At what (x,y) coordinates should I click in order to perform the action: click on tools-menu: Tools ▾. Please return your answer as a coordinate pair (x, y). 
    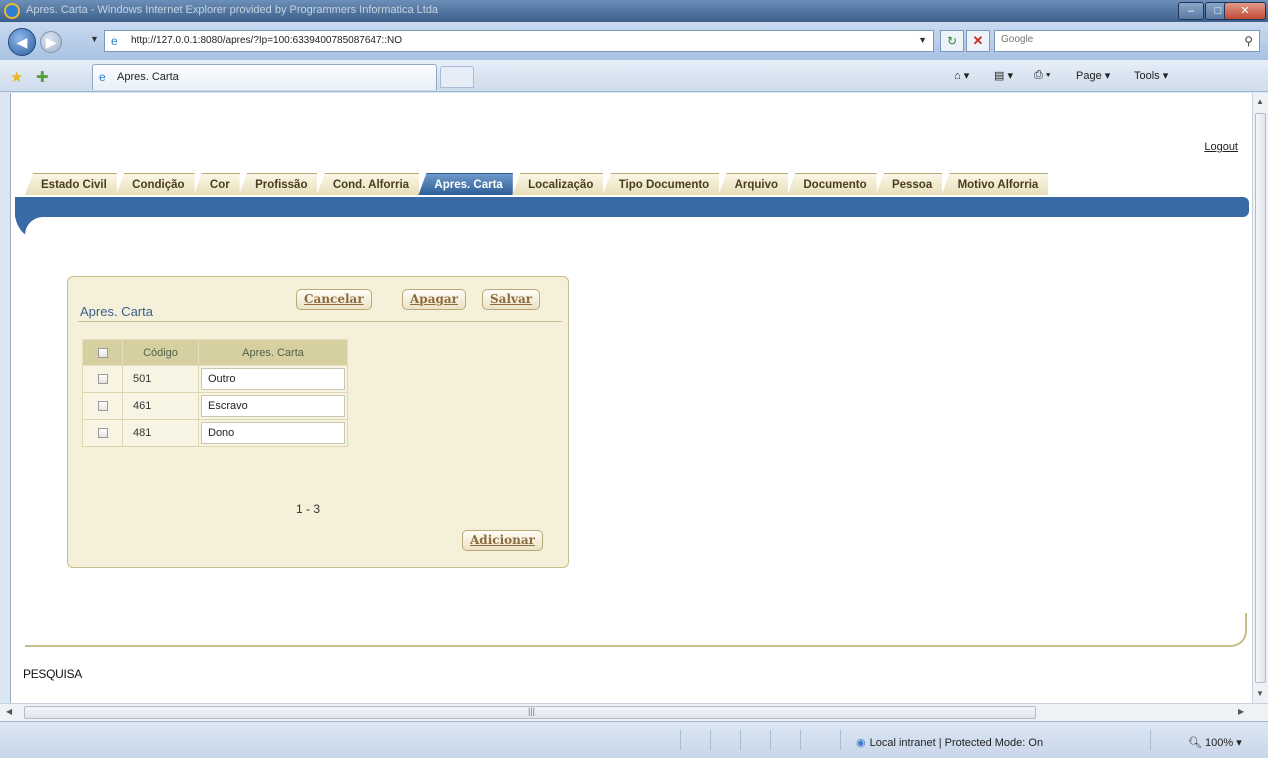
    Looking at the image, I should click on (1151, 75).